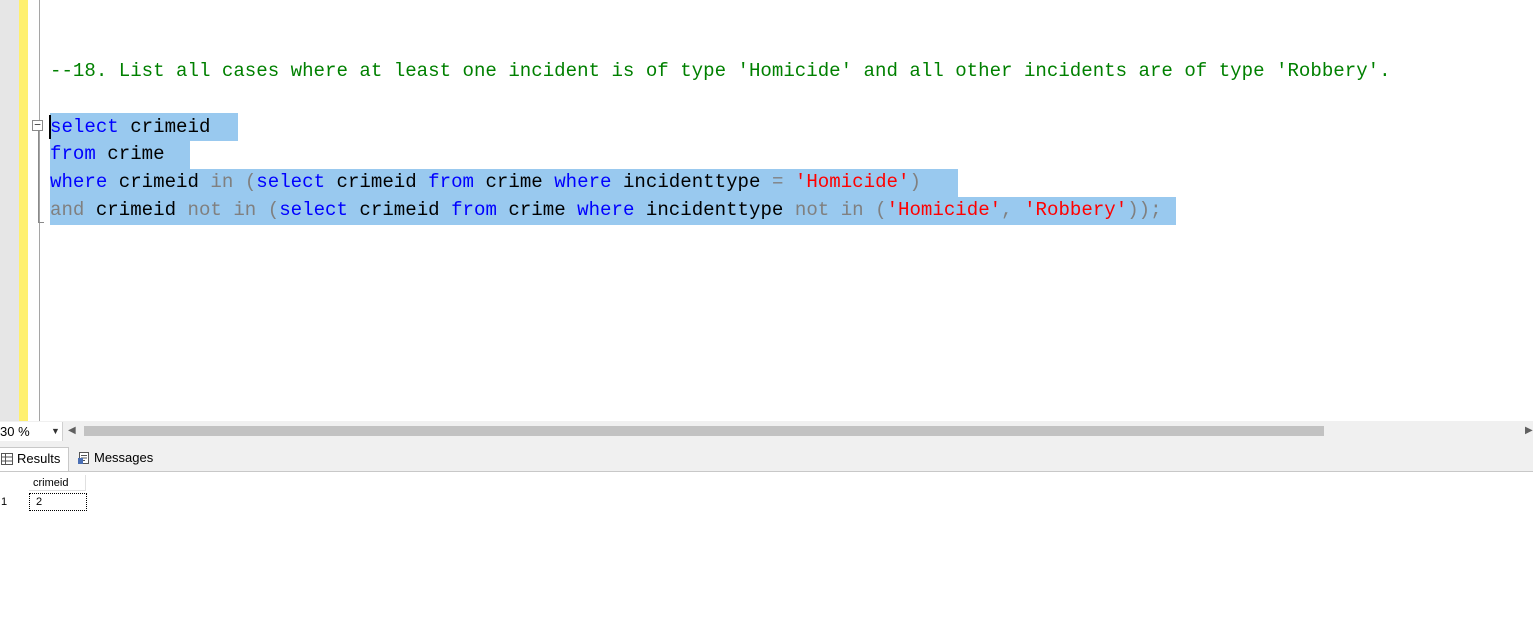 This screenshot has height=624, width=1533. What do you see at coordinates (1529, 430) in the screenshot?
I see `scroll-right-arrow-icon: ▶` at bounding box center [1529, 430].